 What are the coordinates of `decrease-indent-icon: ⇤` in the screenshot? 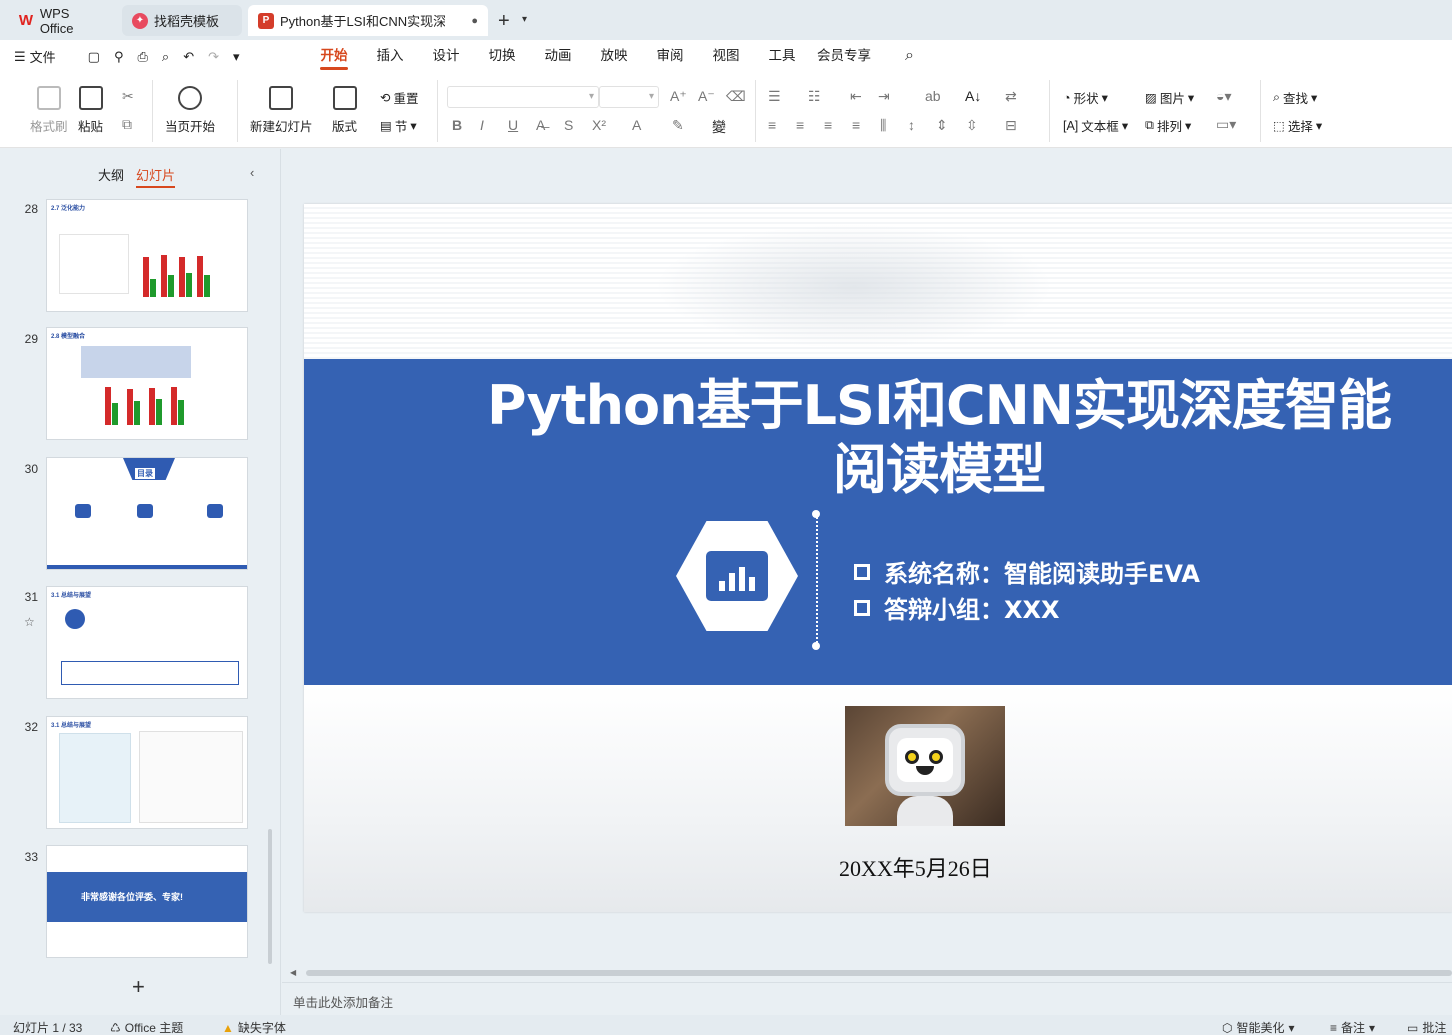 It's located at (856, 96).